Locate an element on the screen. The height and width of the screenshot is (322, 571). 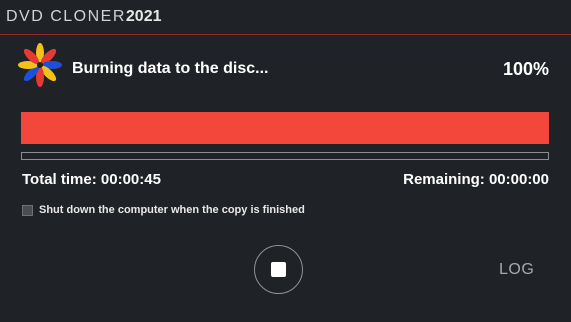
app-title-year: 2021 is located at coordinates (143, 16).